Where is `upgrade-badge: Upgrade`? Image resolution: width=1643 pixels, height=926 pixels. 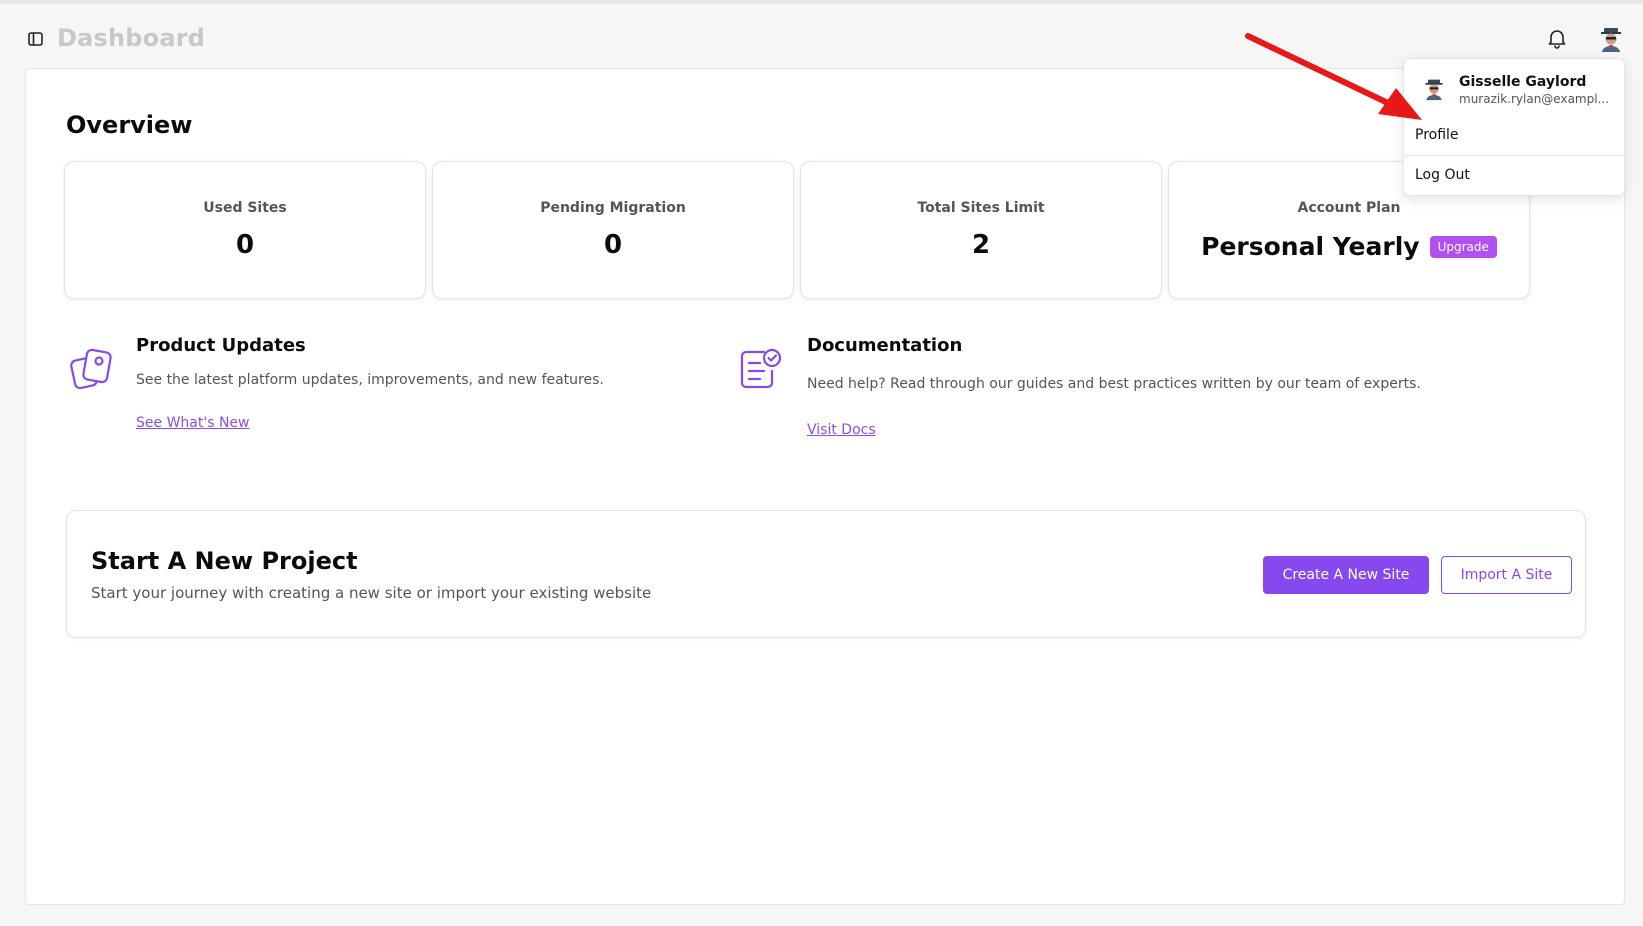 upgrade-badge: Upgrade is located at coordinates (1463, 246).